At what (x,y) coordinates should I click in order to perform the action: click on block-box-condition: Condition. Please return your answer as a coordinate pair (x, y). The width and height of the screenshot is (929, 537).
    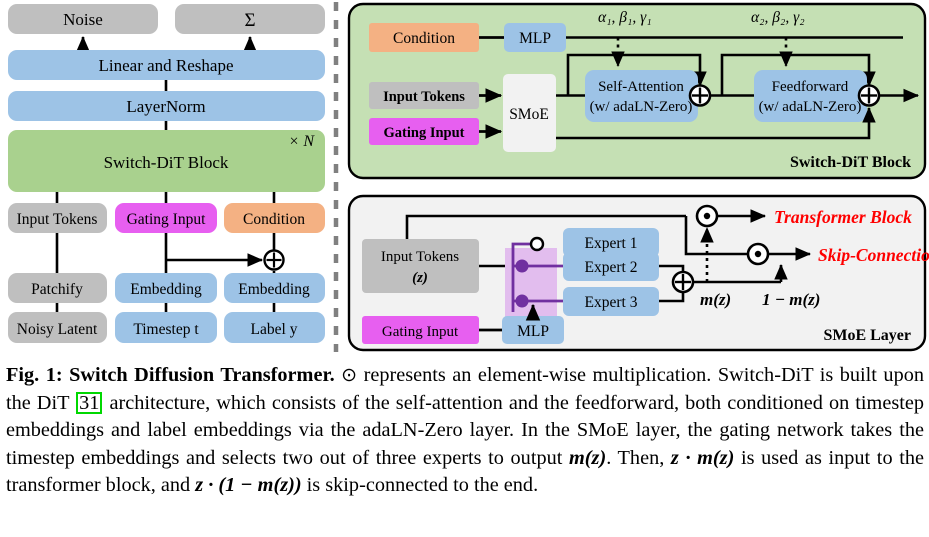
    Looking at the image, I should click on (424, 37).